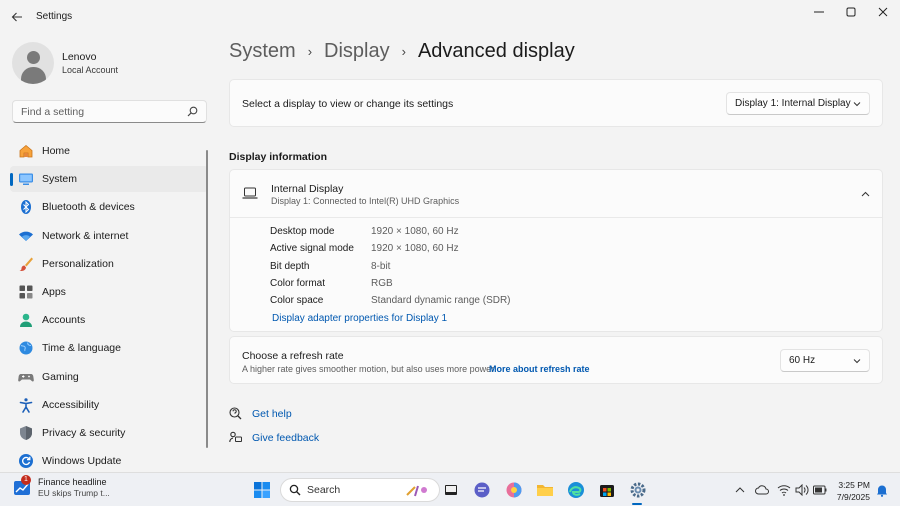 This screenshot has height=506, width=900. I want to click on home-icon, so click(26, 151).